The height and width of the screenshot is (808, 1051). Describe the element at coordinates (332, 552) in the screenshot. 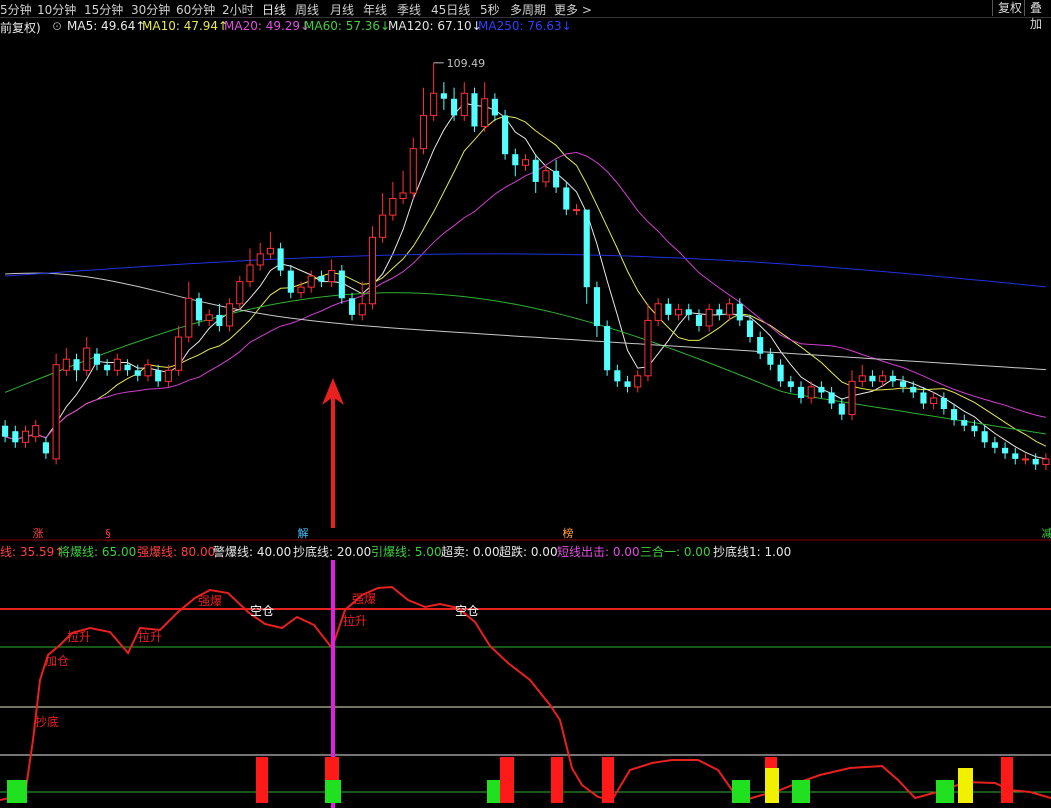

I see `indicator-legend-item-4: 抄底线: 20.00` at that location.